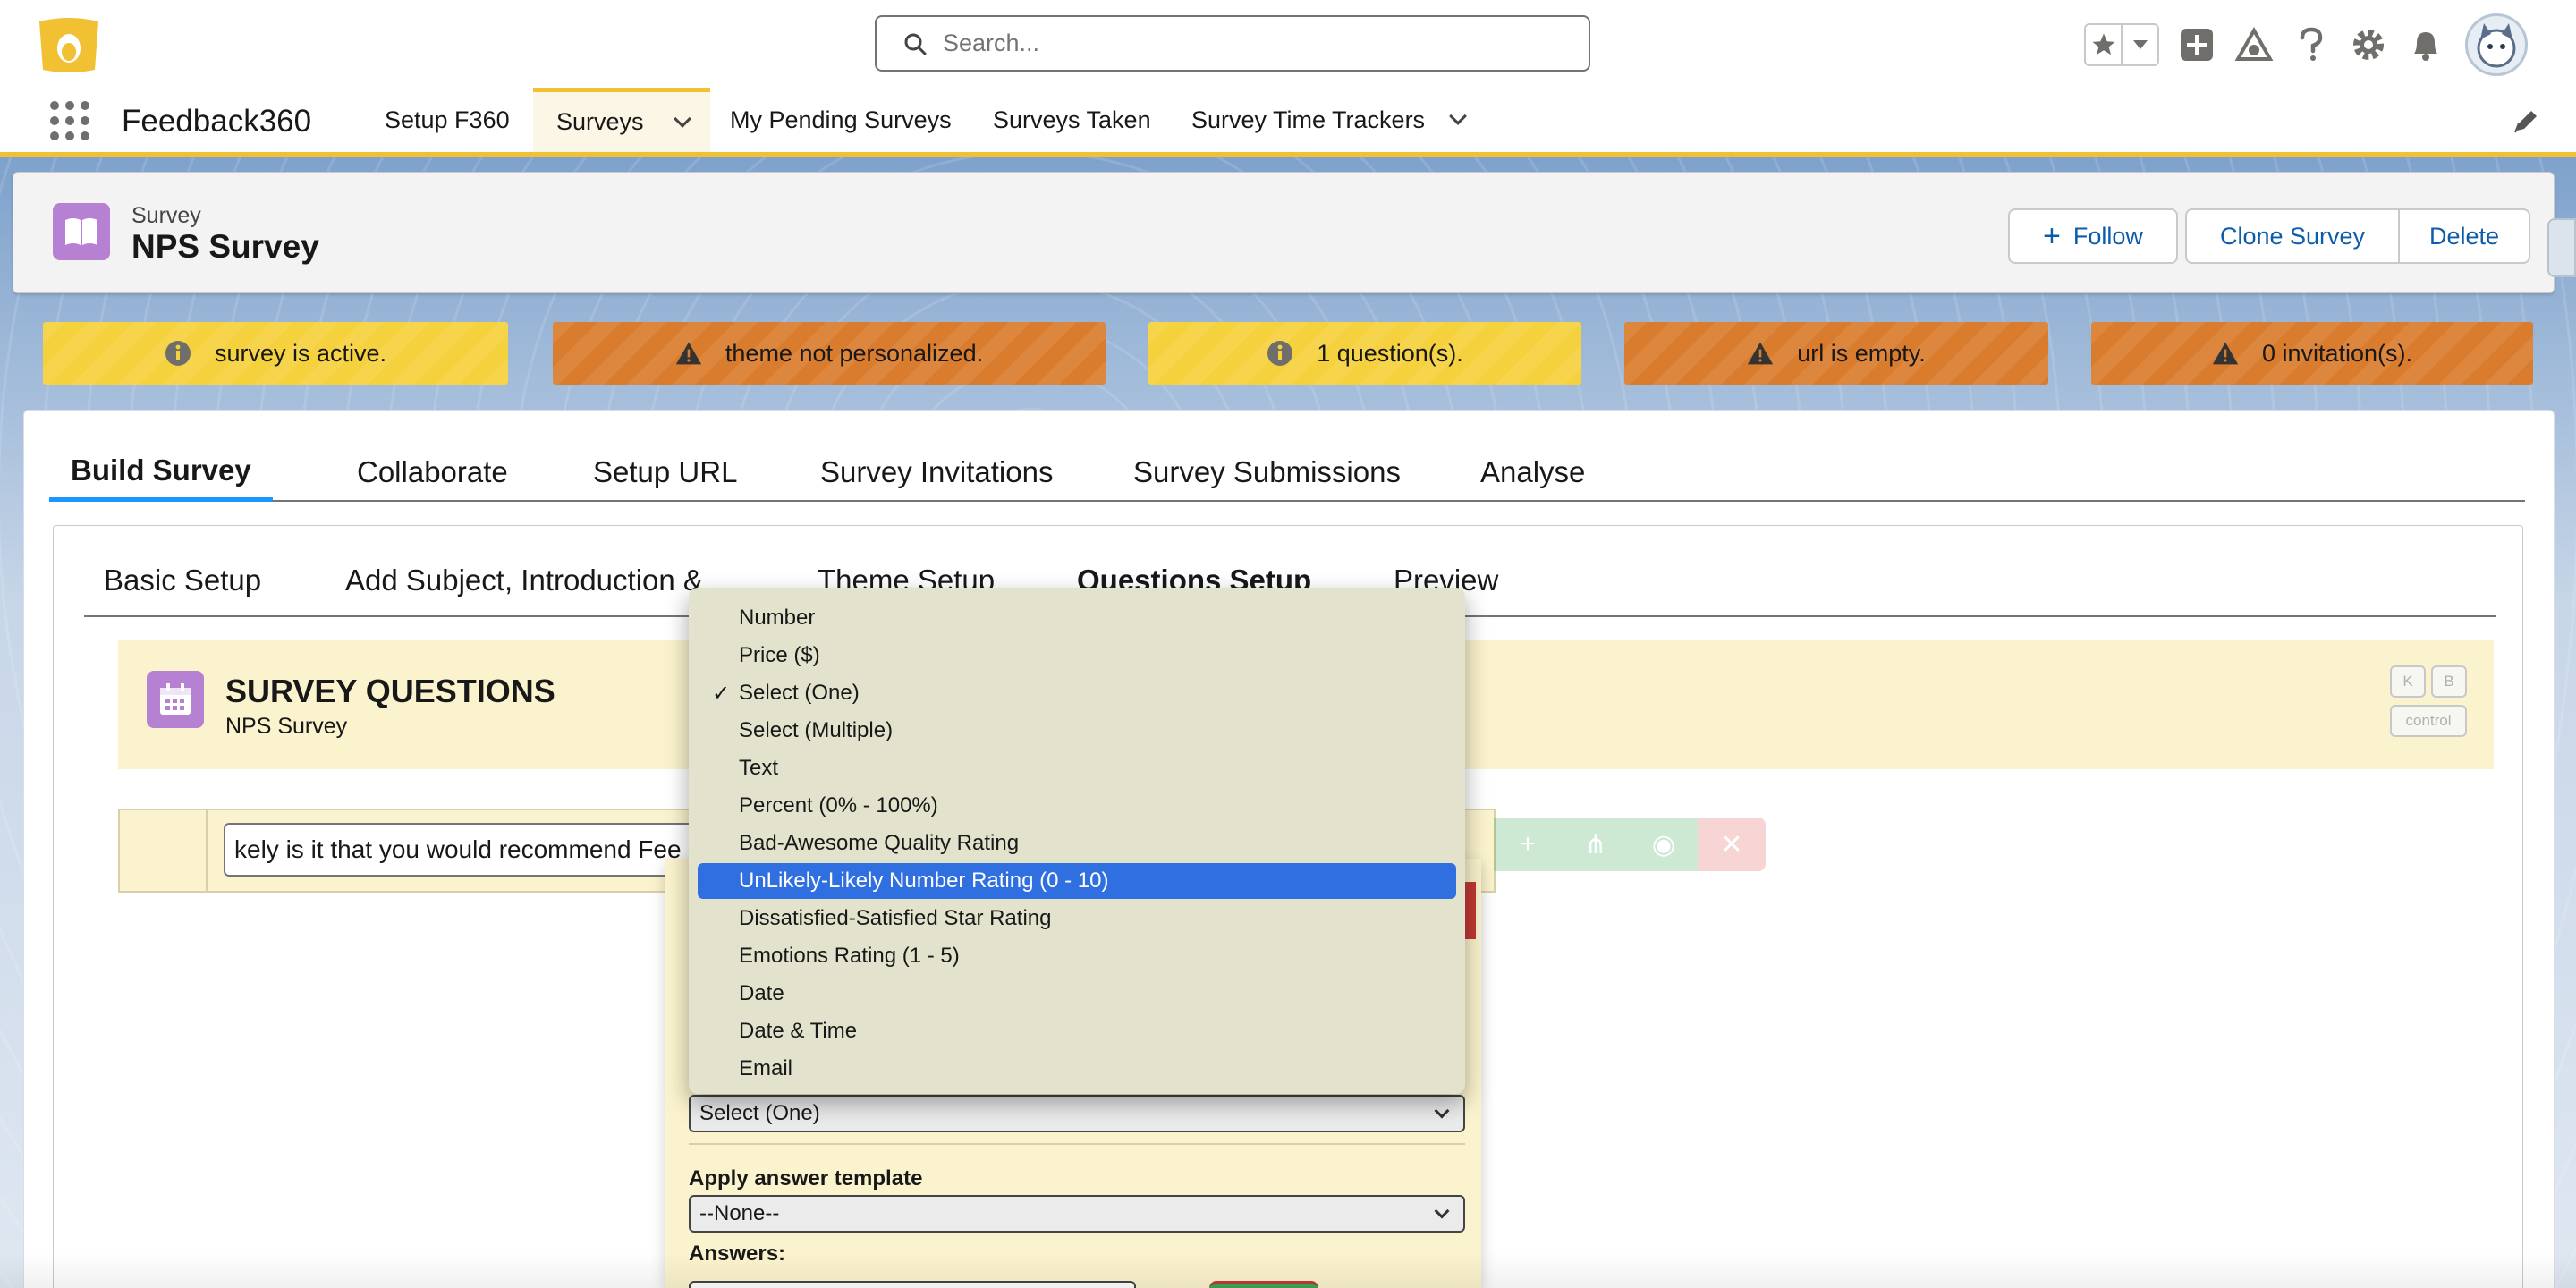 The width and height of the screenshot is (2576, 1288). Describe the element at coordinates (1077, 994) in the screenshot. I see `dropdown-option: Date` at that location.